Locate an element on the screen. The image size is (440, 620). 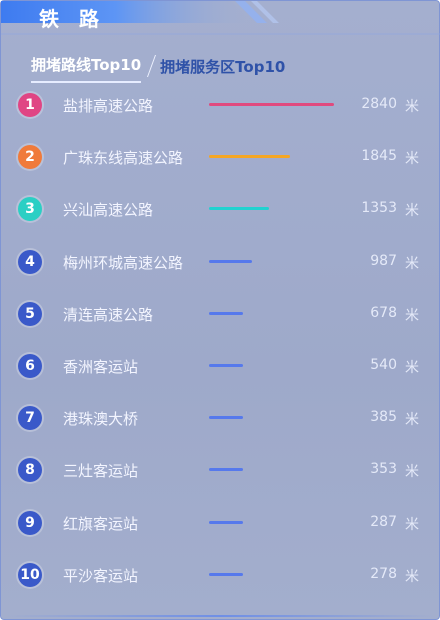
item-value: 385 is located at coordinates (383, 417).